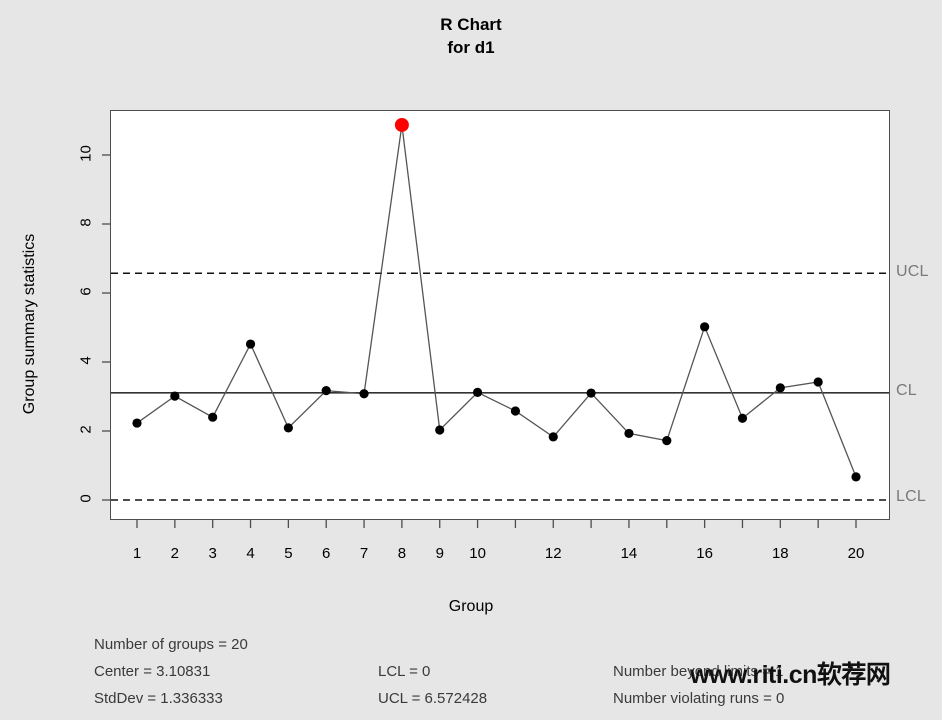  I want to click on y-tick-label: 2, so click(86, 429).